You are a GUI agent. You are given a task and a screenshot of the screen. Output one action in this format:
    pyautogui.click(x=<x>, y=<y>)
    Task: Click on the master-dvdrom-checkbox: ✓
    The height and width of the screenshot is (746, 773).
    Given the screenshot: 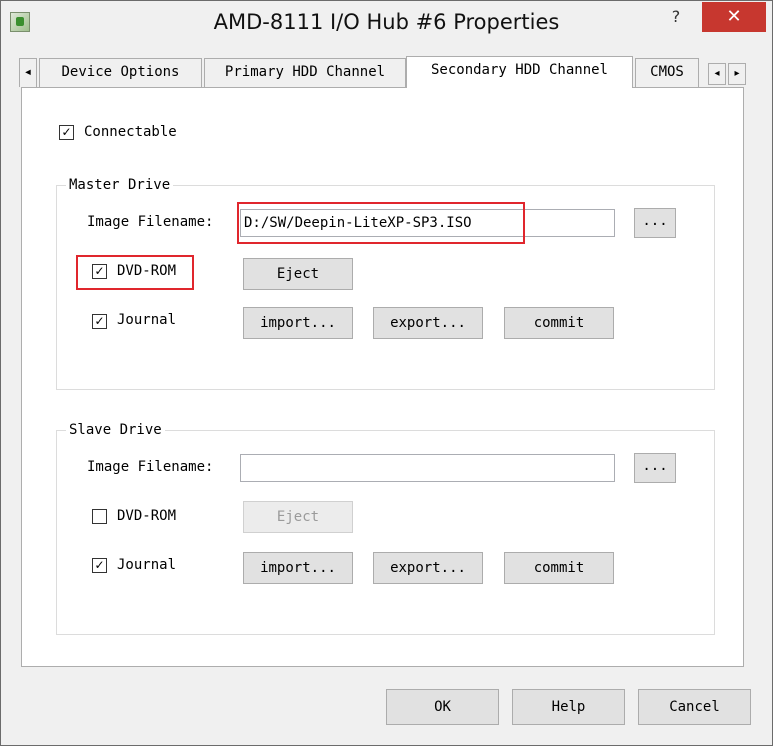 What is the action you would take?
    pyautogui.click(x=99, y=271)
    